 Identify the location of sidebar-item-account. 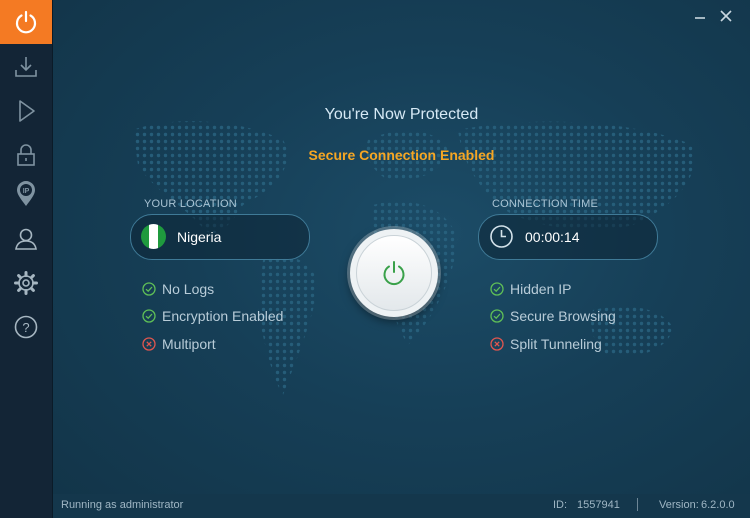
(26, 239).